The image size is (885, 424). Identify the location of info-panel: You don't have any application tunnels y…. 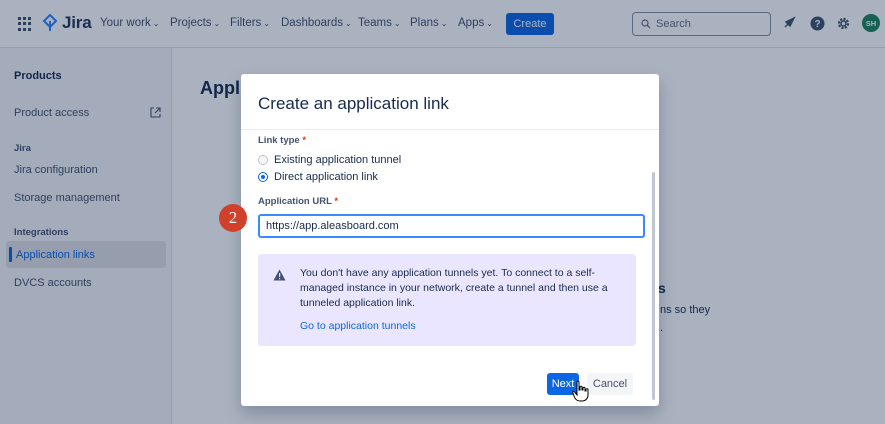
(447, 300).